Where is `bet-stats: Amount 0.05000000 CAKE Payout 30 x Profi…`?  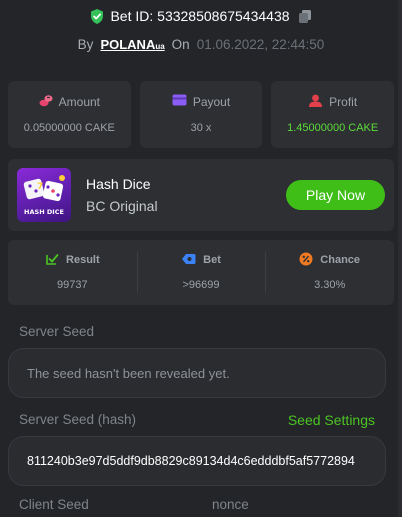
bet-stats: Amount 0.05000000 CAKE Payout 30 x Profi… is located at coordinates (201, 114).